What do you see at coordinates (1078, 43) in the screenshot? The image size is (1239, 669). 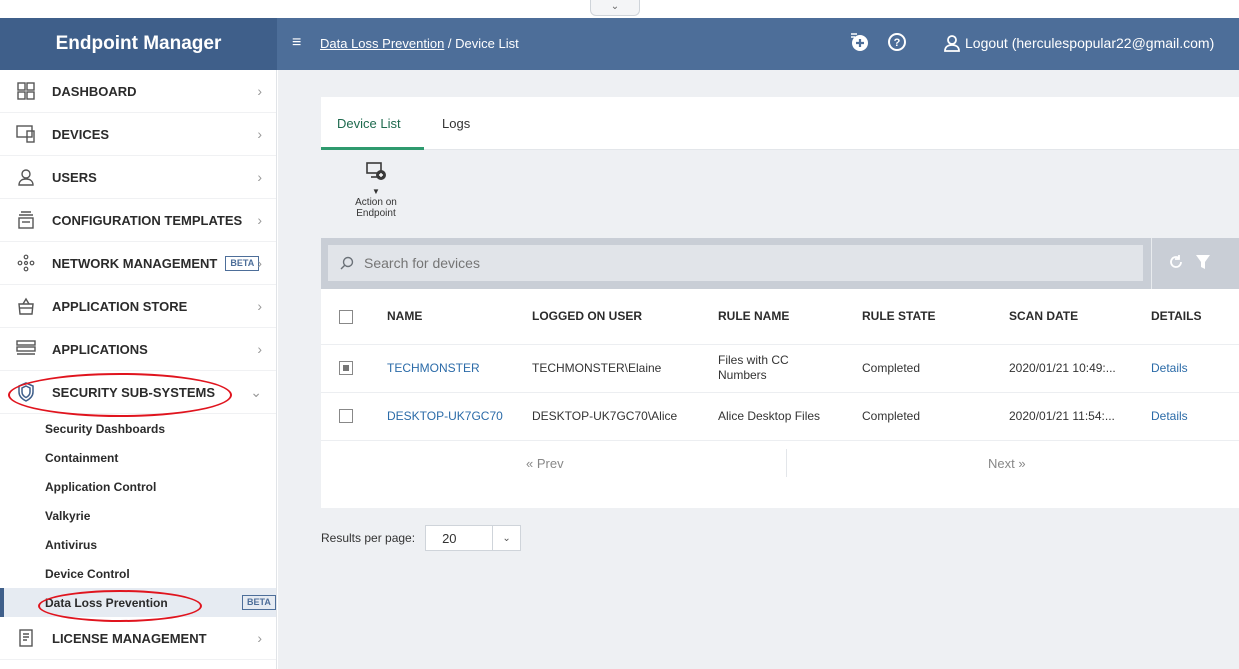 I see `logout-button: Logout (herculespopular22@gmail.com)` at bounding box center [1078, 43].